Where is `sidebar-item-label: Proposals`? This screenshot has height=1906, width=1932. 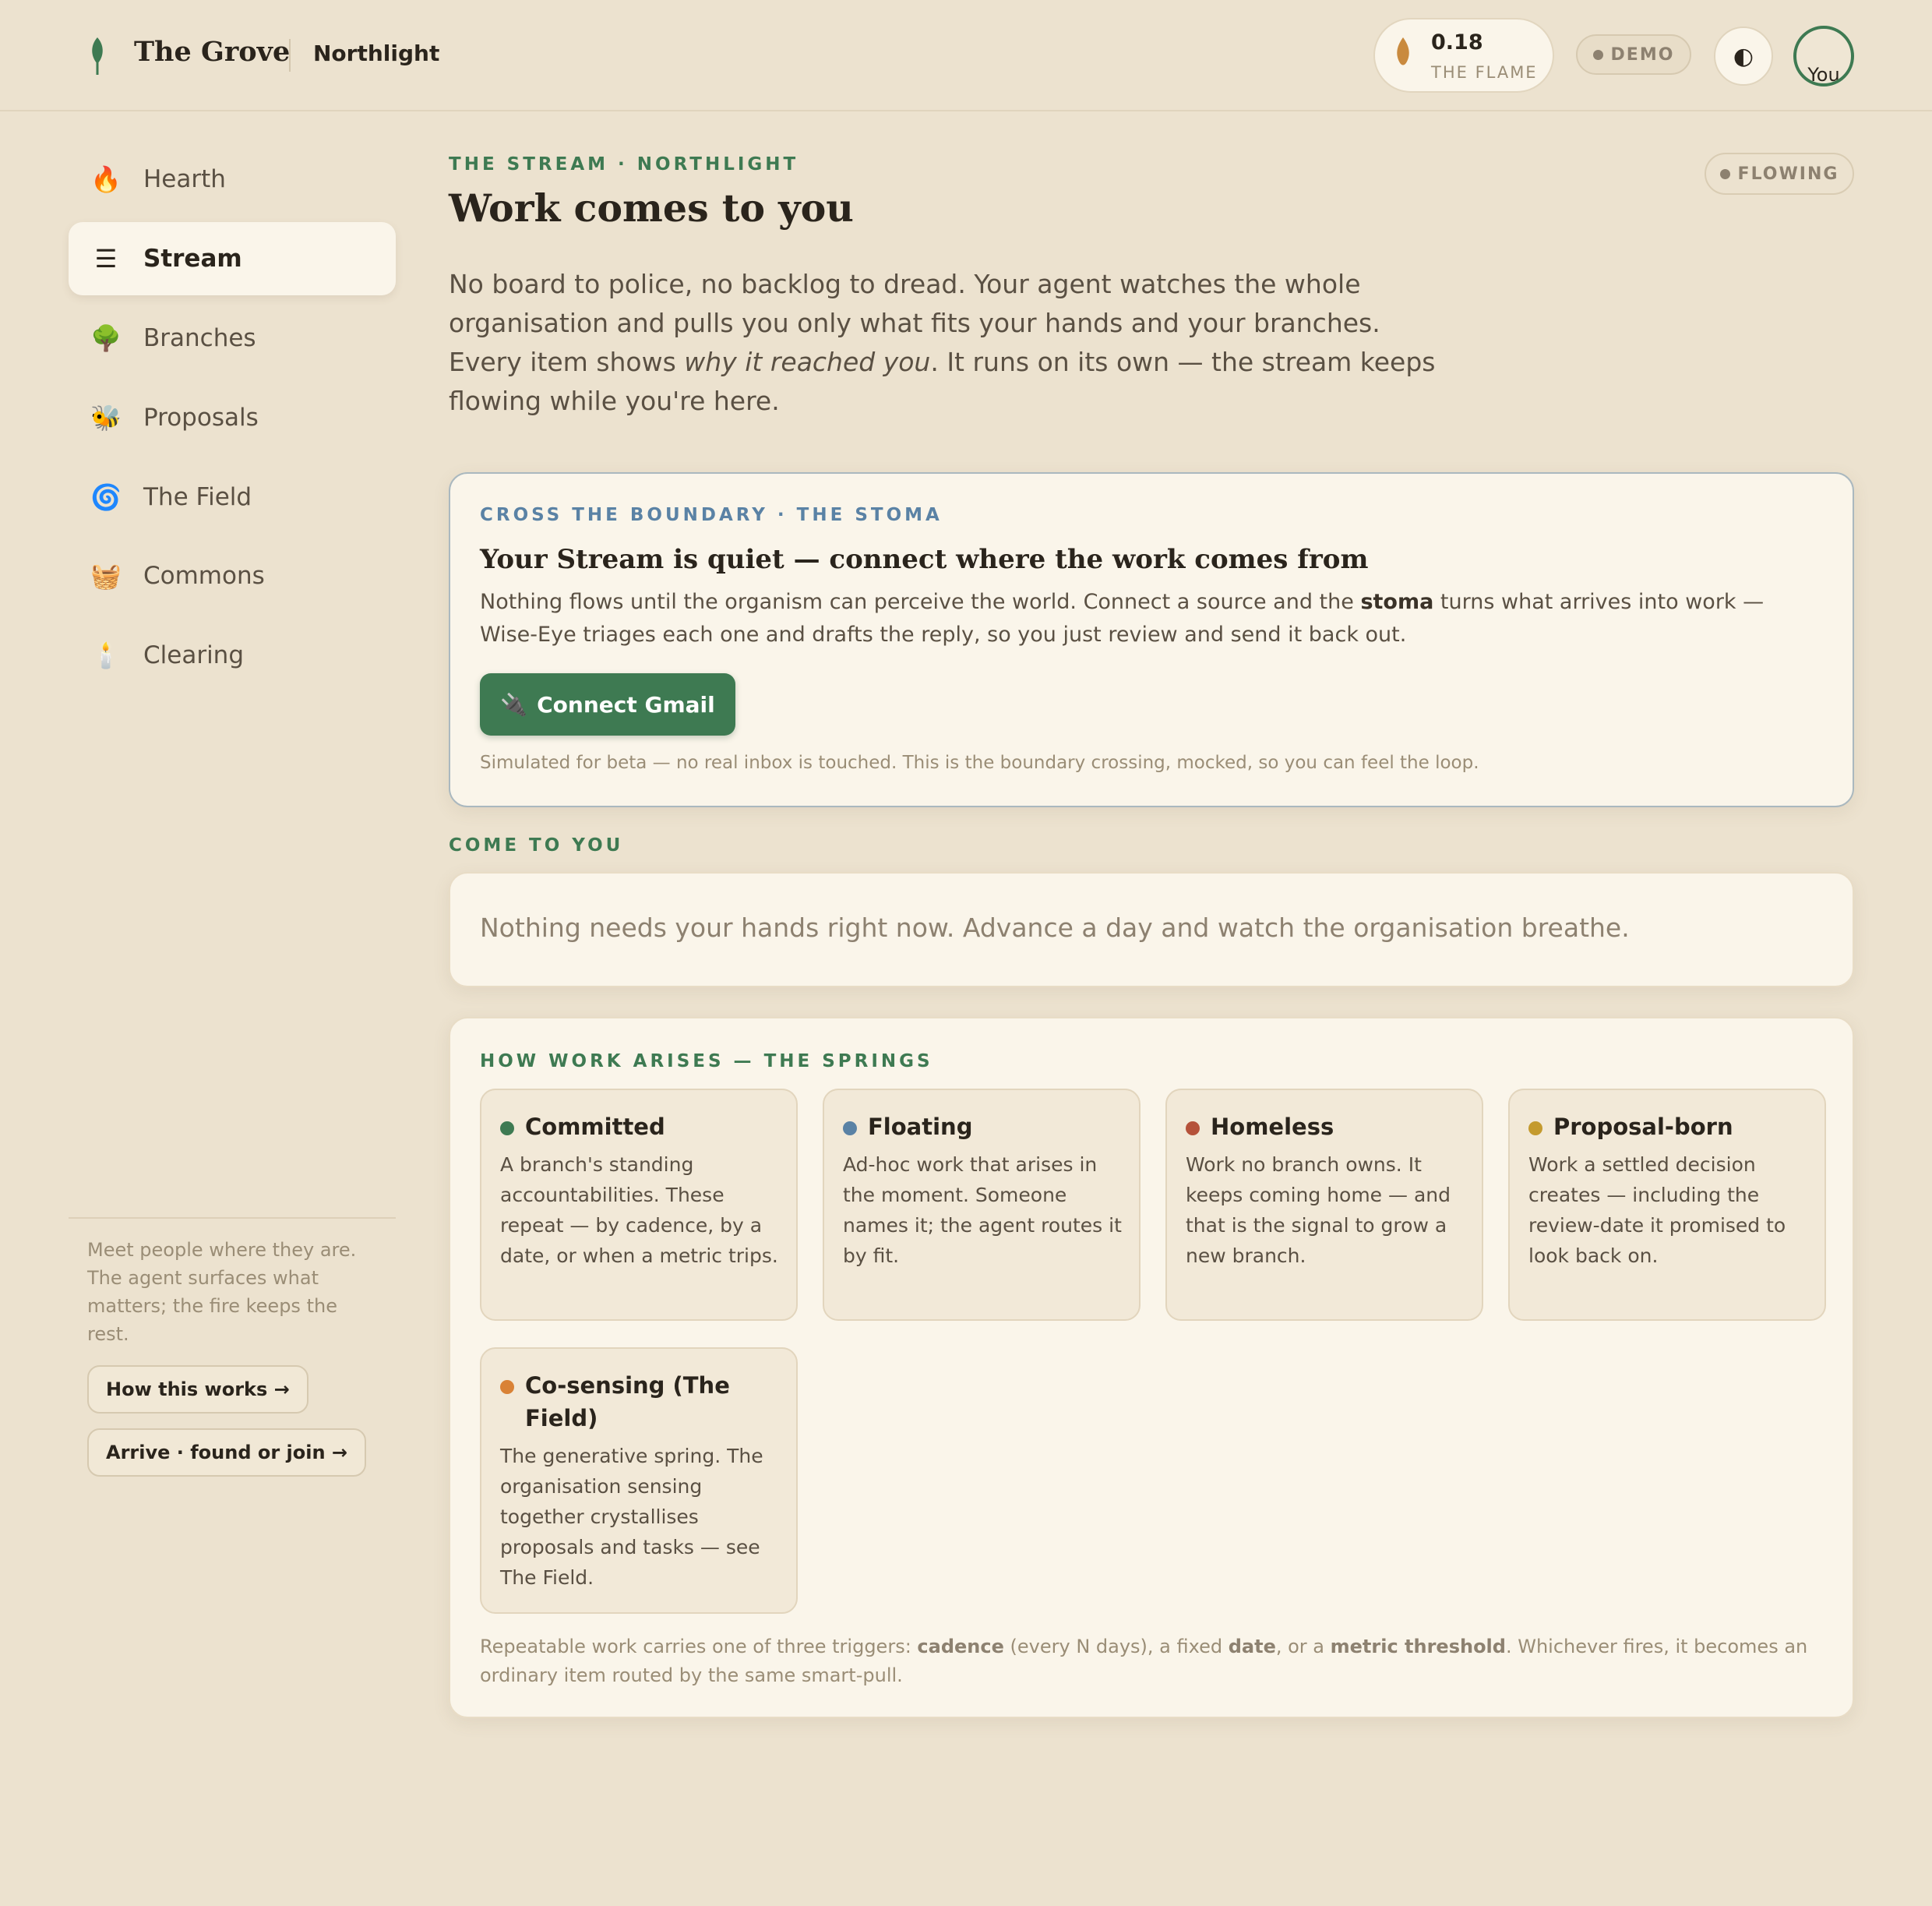
sidebar-item-label: Proposals is located at coordinates (201, 418).